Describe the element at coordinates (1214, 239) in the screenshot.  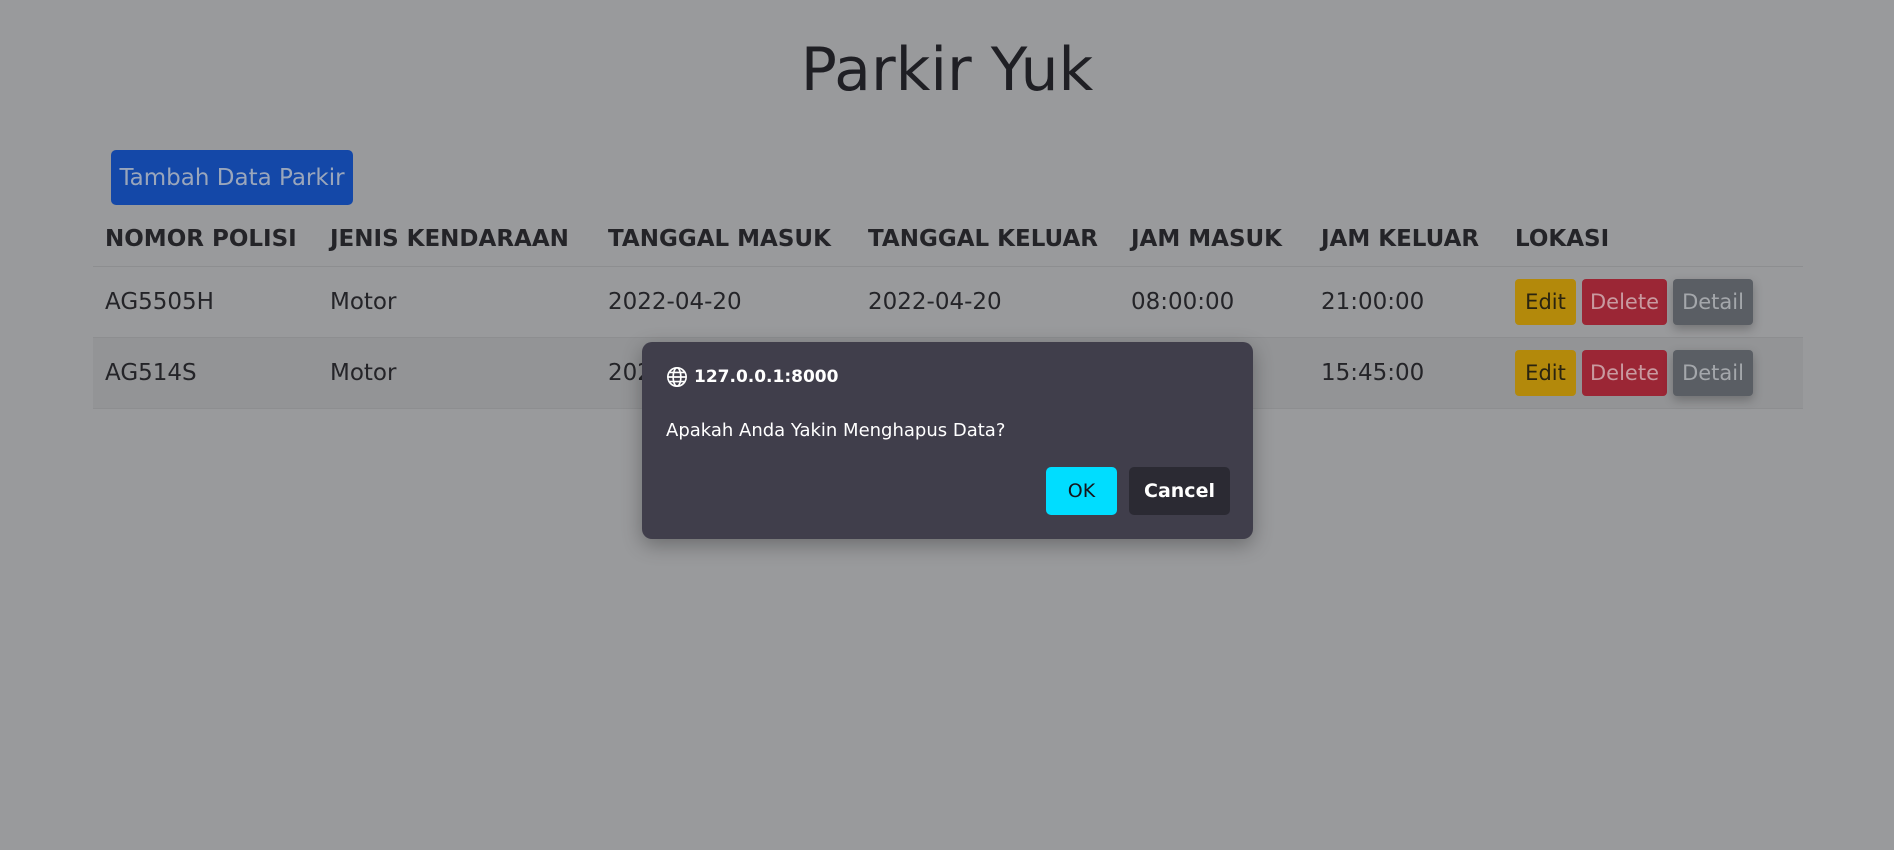
I see `column-header-jam-masuk: JAM MASUK` at that location.